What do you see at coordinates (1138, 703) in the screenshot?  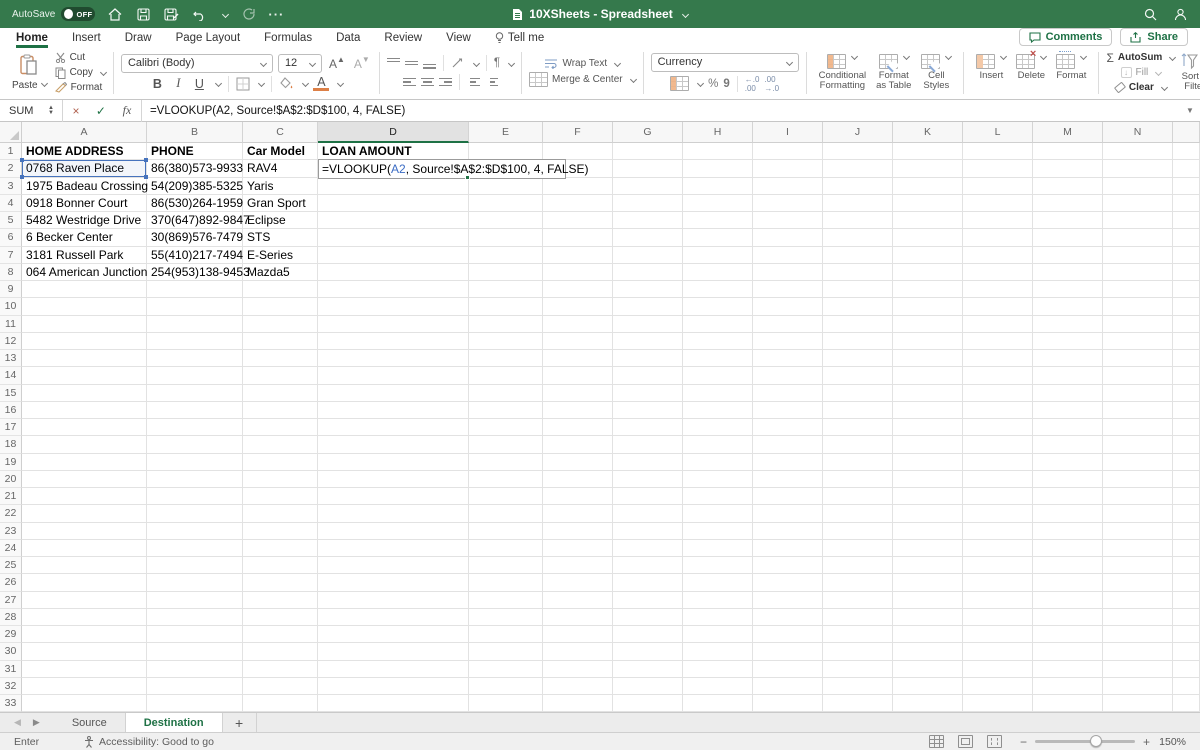 I see `cell-N33` at bounding box center [1138, 703].